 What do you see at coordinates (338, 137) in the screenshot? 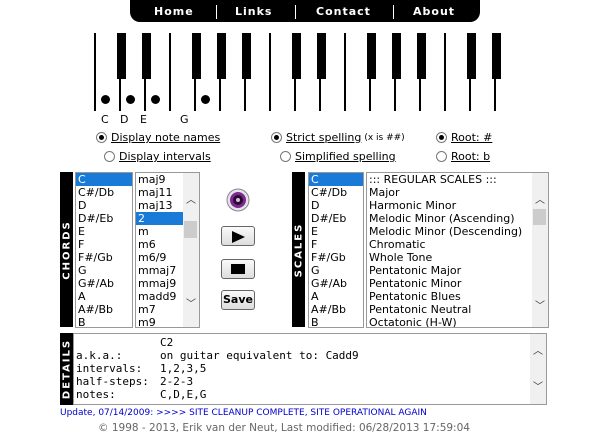
I see `strict-spelling-option: Strict spelling (x is ##)` at bounding box center [338, 137].